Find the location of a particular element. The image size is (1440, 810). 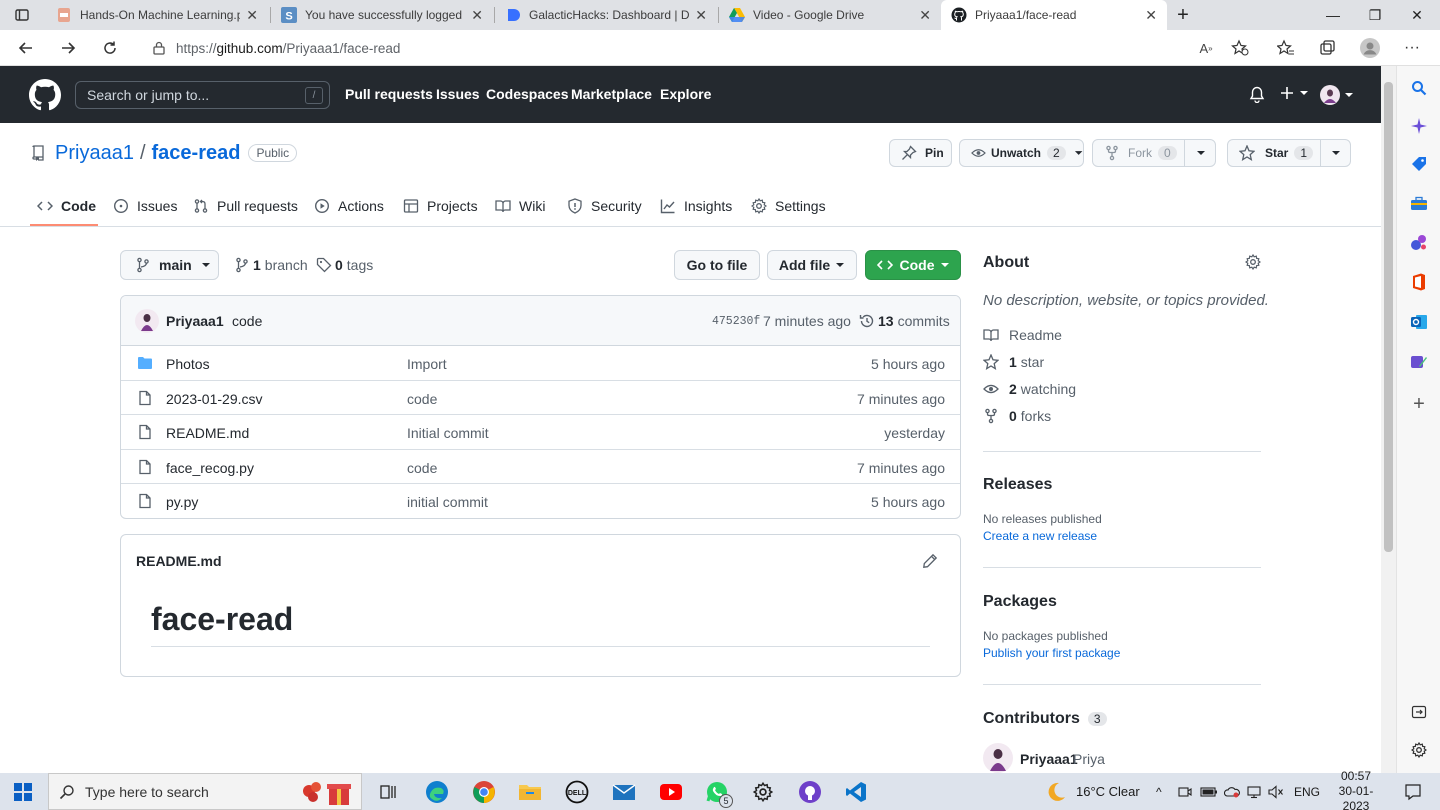

restore-icon: ❐ is located at coordinates (1375, 15).